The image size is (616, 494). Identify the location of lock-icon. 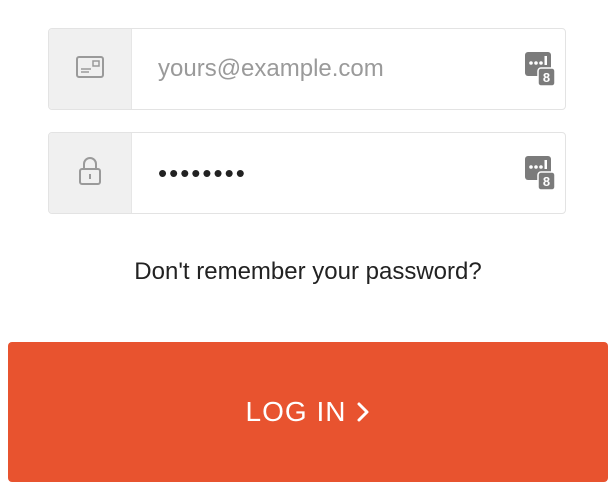
(90, 173).